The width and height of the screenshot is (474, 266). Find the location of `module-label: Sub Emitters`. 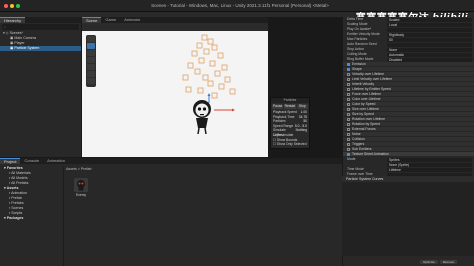

module-label: Sub Emitters is located at coordinates (362, 149).